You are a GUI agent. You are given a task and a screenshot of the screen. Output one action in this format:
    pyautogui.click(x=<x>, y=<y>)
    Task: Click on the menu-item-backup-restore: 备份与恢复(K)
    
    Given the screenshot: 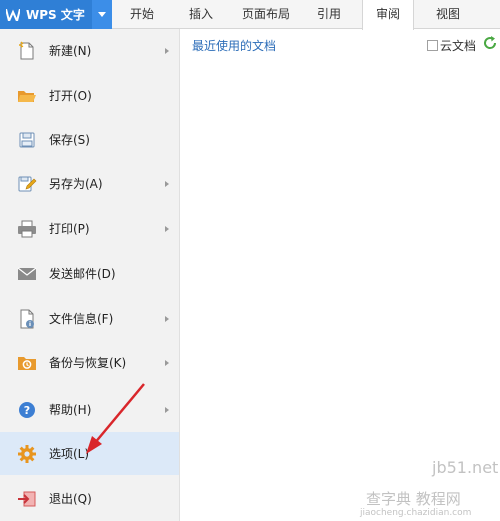 What is the action you would take?
    pyautogui.click(x=89, y=362)
    